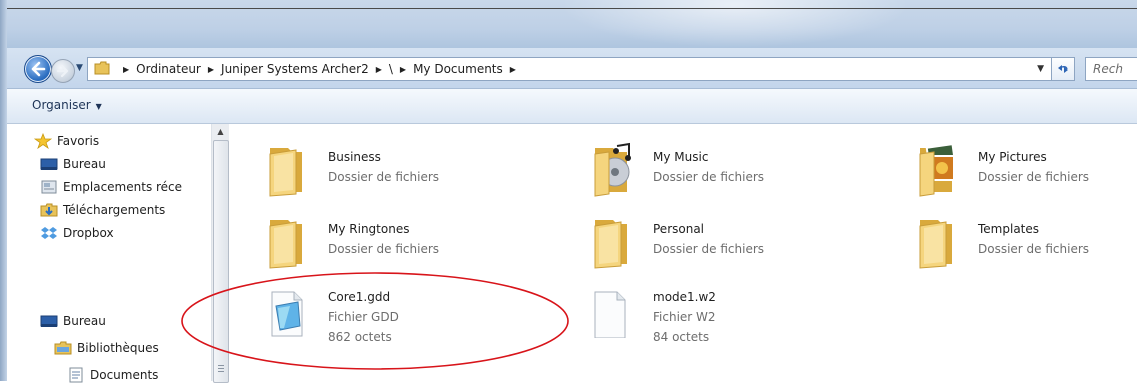 The width and height of the screenshot is (1137, 386). I want to click on refresh-icon, so click(1063, 69).